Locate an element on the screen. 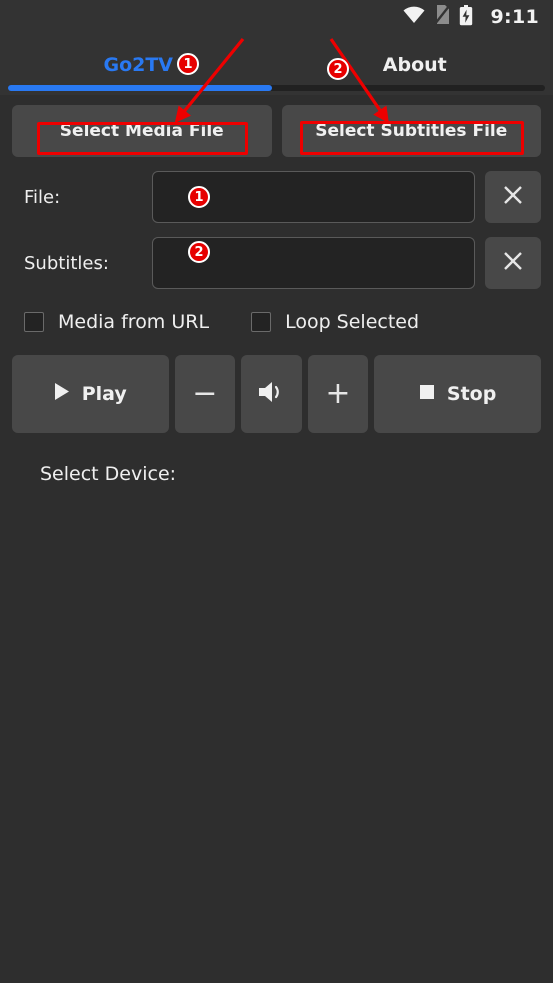 The width and height of the screenshot is (553, 983). subtitles-field-row: Subtitles: is located at coordinates (276, 263).